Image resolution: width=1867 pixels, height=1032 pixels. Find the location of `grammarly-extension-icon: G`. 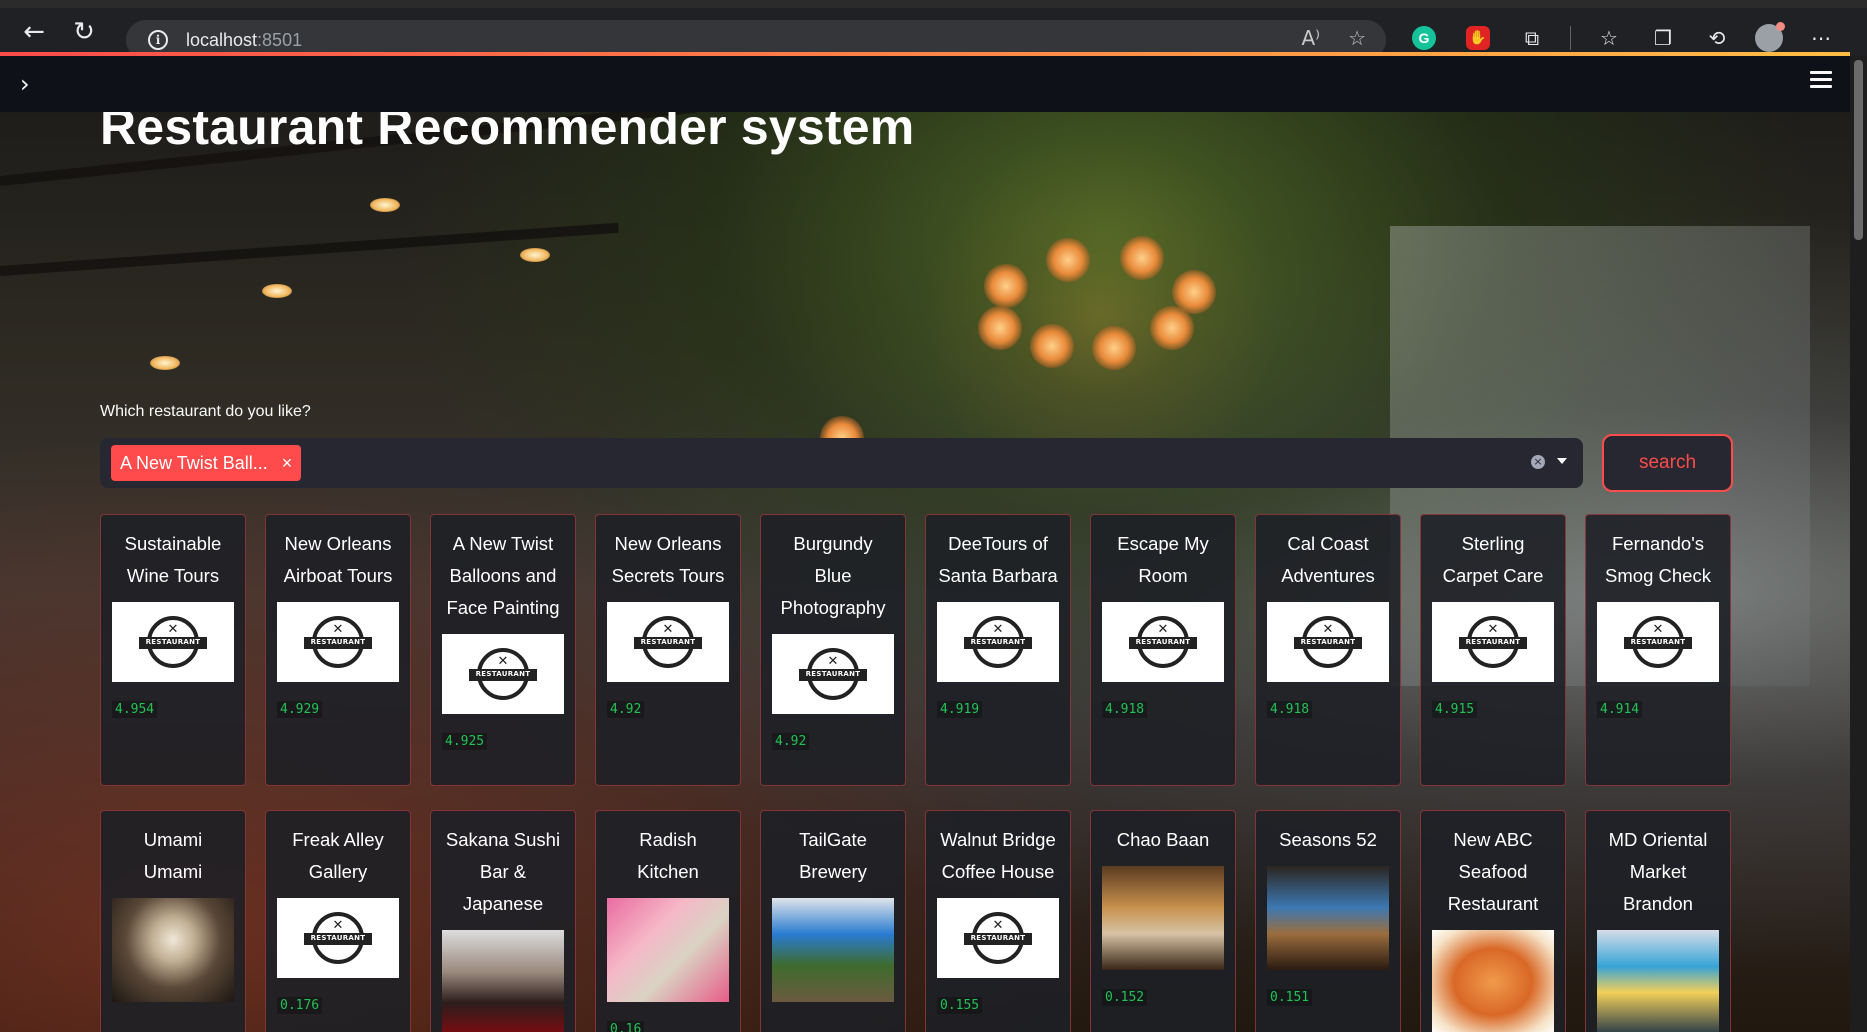

grammarly-extension-icon: G is located at coordinates (1424, 38).